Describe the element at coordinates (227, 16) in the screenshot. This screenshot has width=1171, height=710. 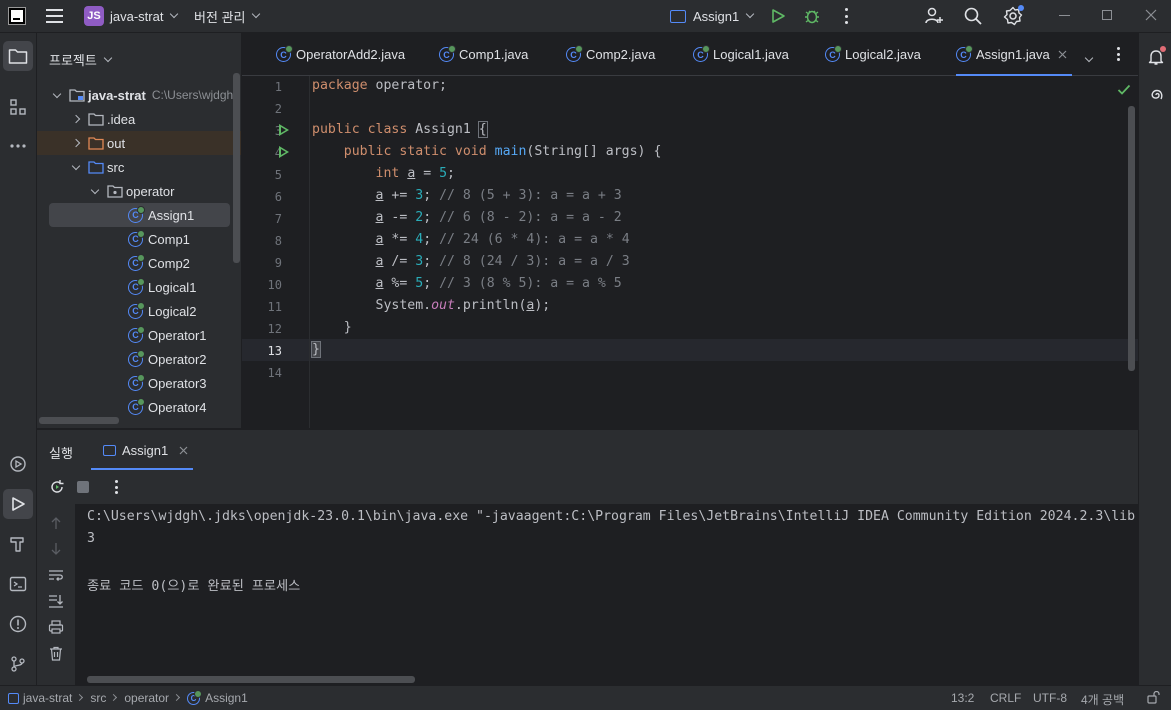
I see `vcs-widget: 버전 관리` at that location.